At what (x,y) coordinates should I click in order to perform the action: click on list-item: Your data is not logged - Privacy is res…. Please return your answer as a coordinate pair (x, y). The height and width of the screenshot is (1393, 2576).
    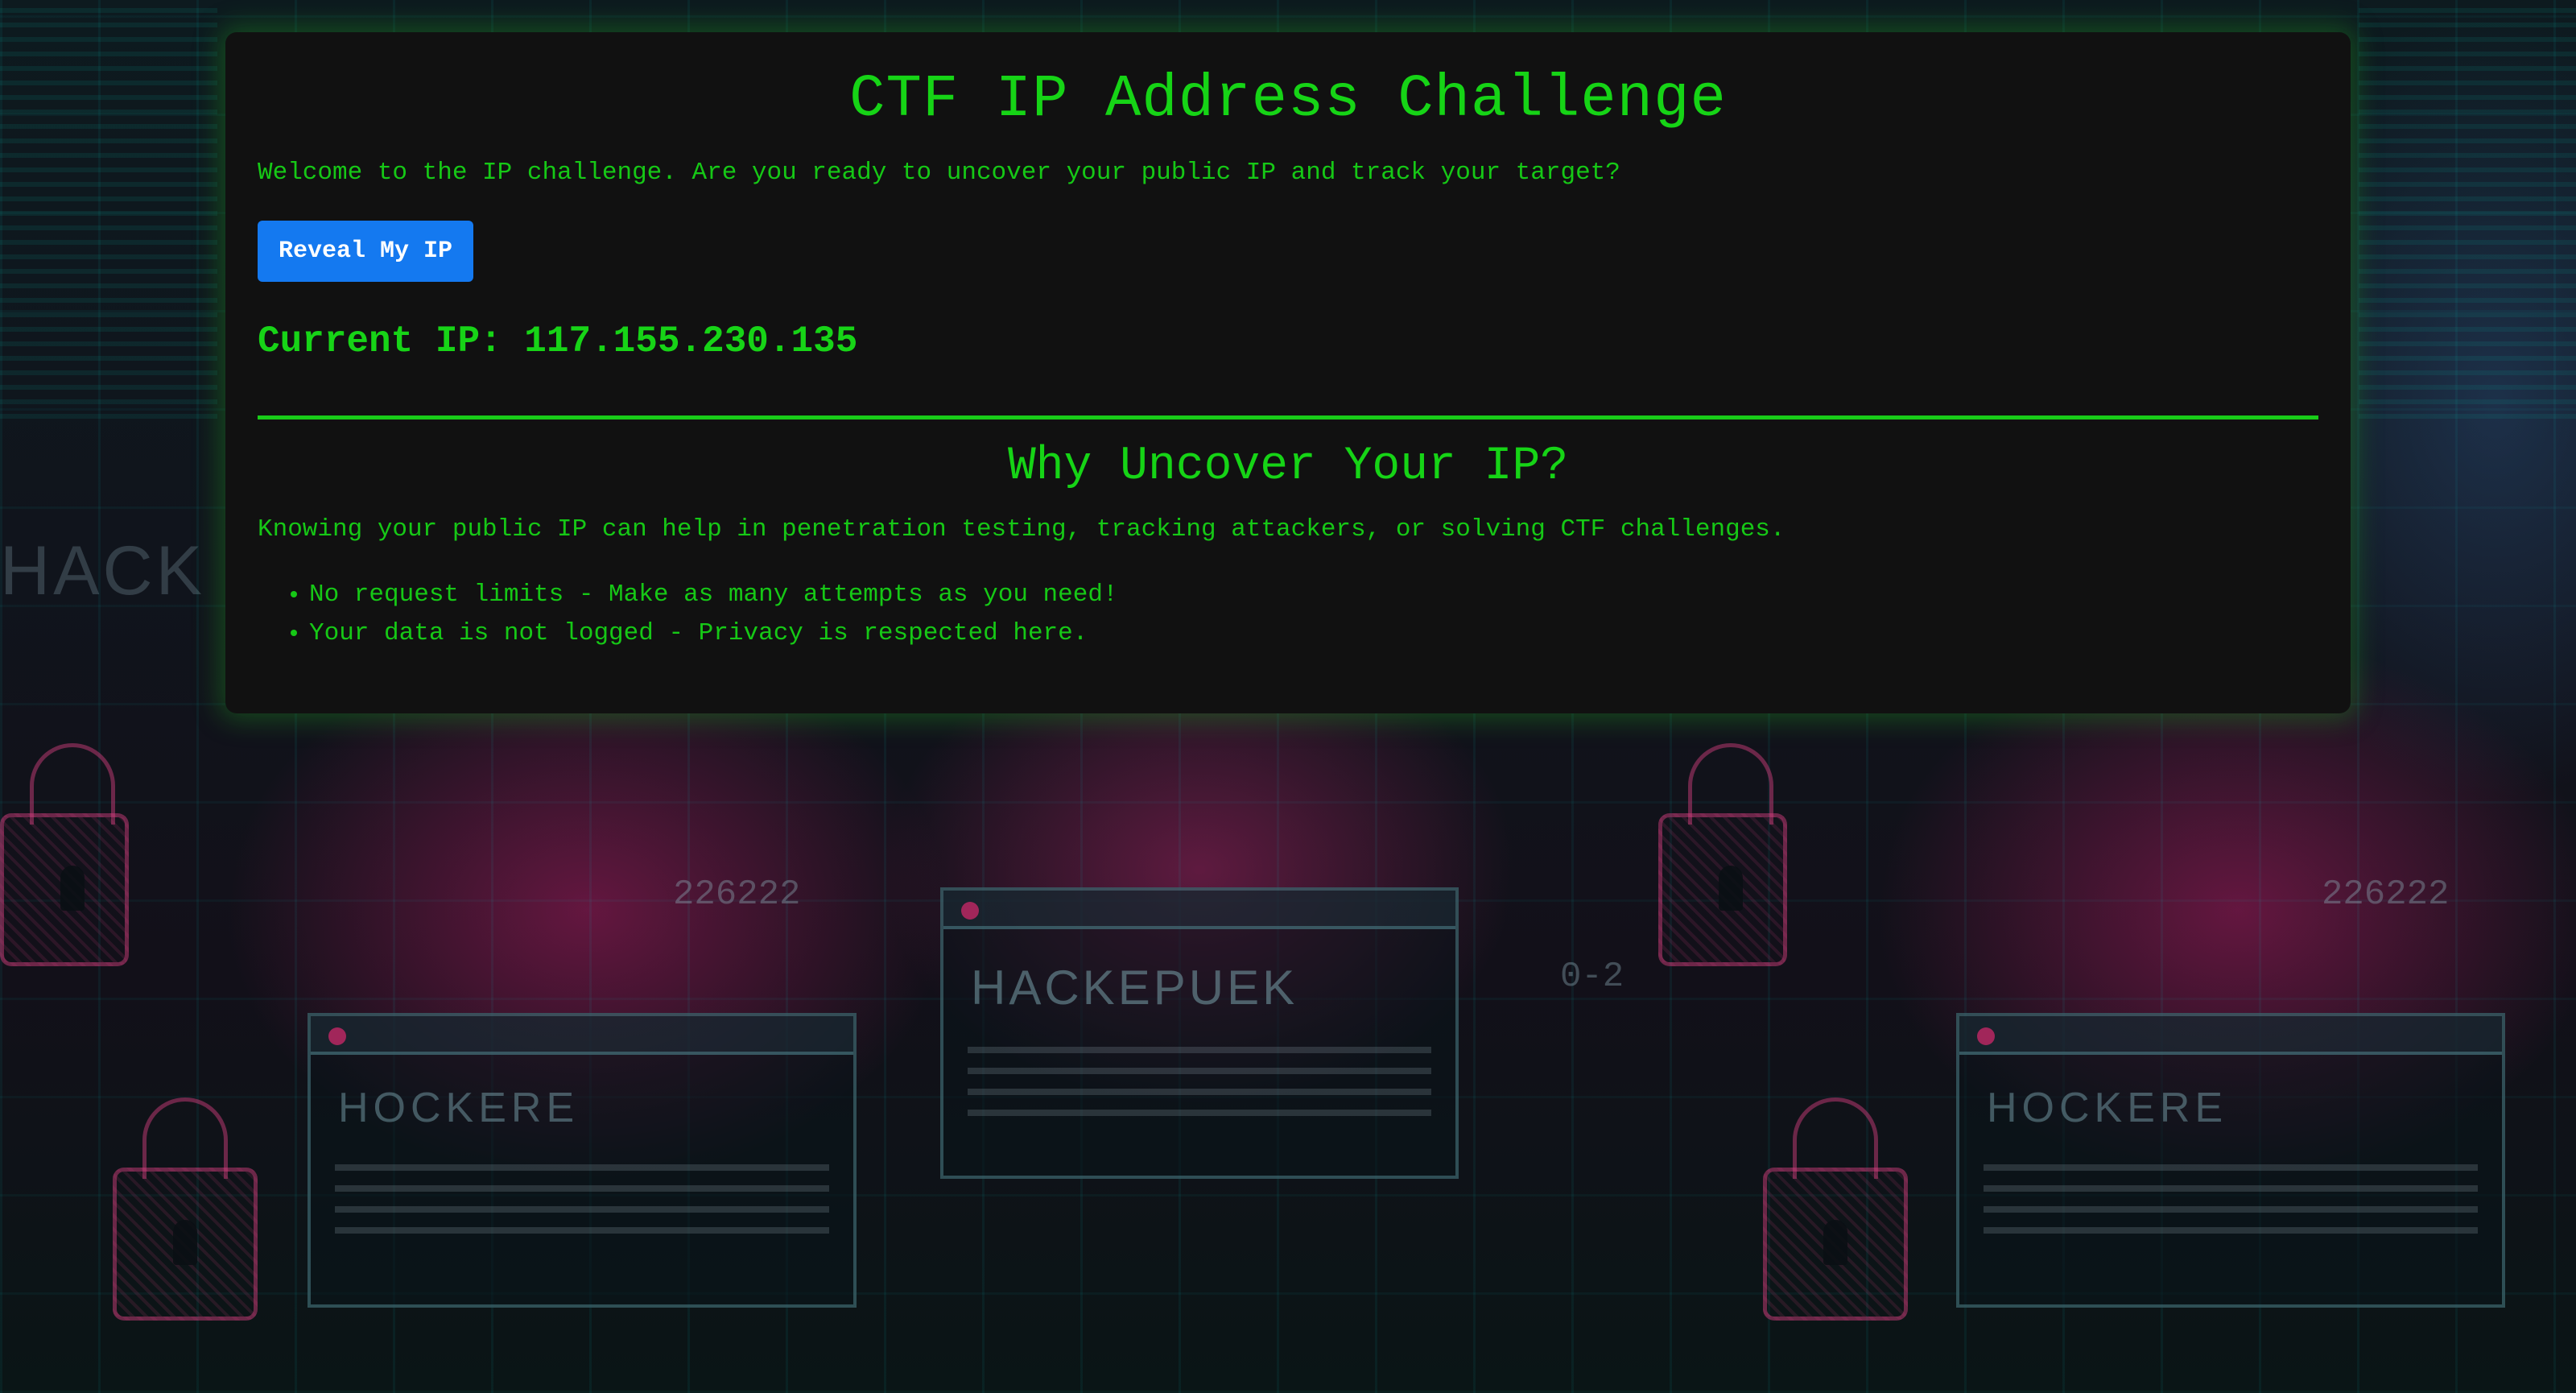
    Looking at the image, I should click on (1313, 633).